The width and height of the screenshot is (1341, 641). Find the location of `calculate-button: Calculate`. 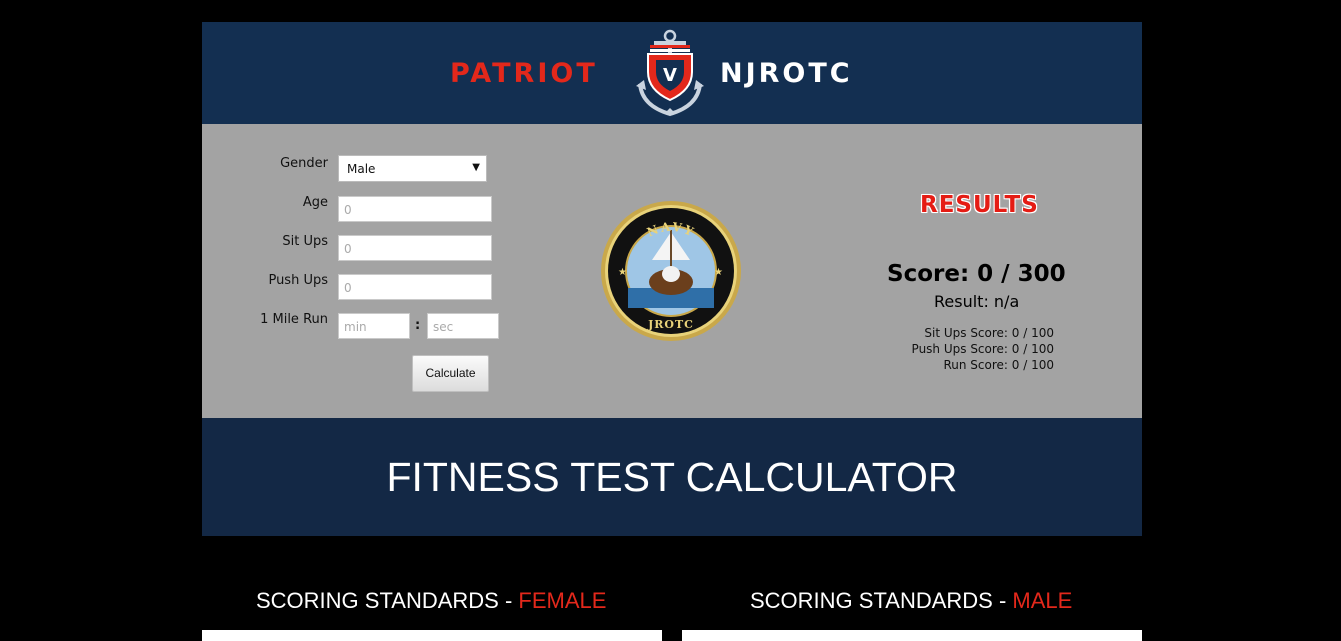

calculate-button: Calculate is located at coordinates (450, 373).